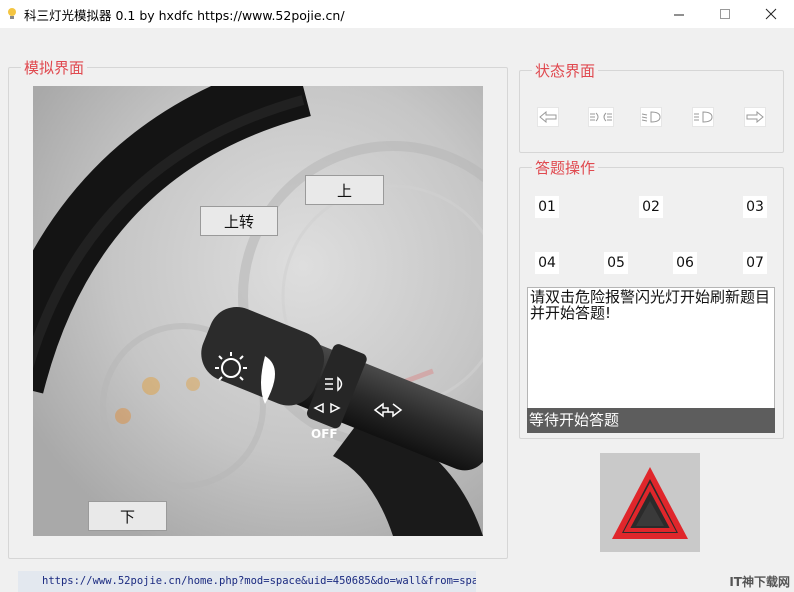  Describe the element at coordinates (239, 221) in the screenshot. I see `turn-up-button: 上转` at that location.